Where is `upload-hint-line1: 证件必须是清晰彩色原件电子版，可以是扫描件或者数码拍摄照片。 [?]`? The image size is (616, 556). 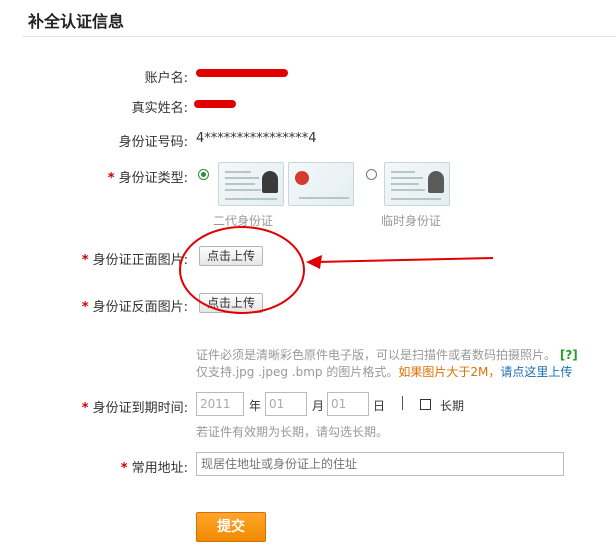 upload-hint-line1: 证件必须是清晰彩色原件电子版，可以是扫描件或者数码拍摄照片。 [?] is located at coordinates (387, 354).